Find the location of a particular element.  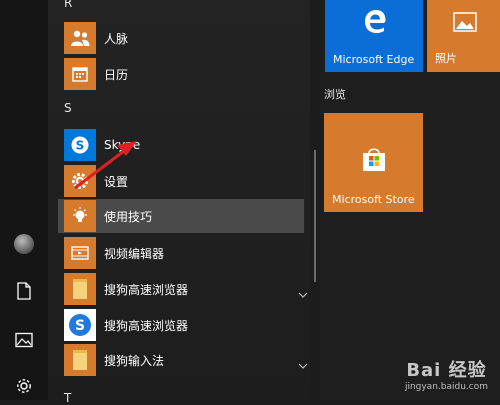

start-left-rail is located at coordinates (24, 200).